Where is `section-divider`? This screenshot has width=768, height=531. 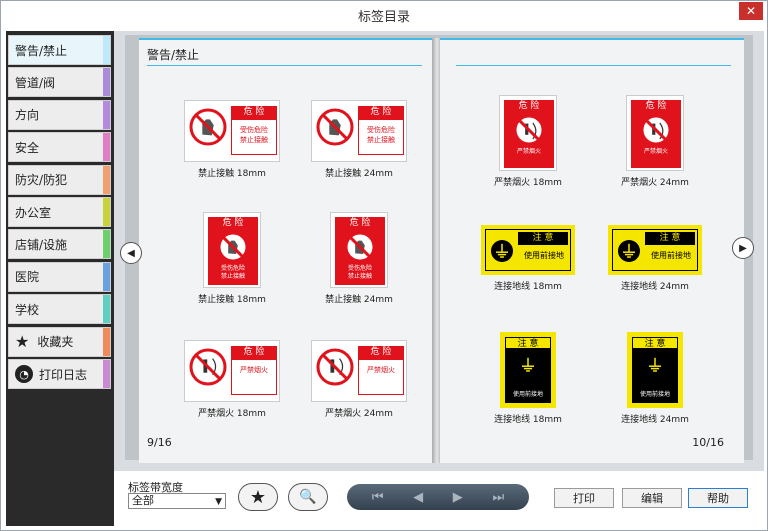 section-divider is located at coordinates (284, 65).